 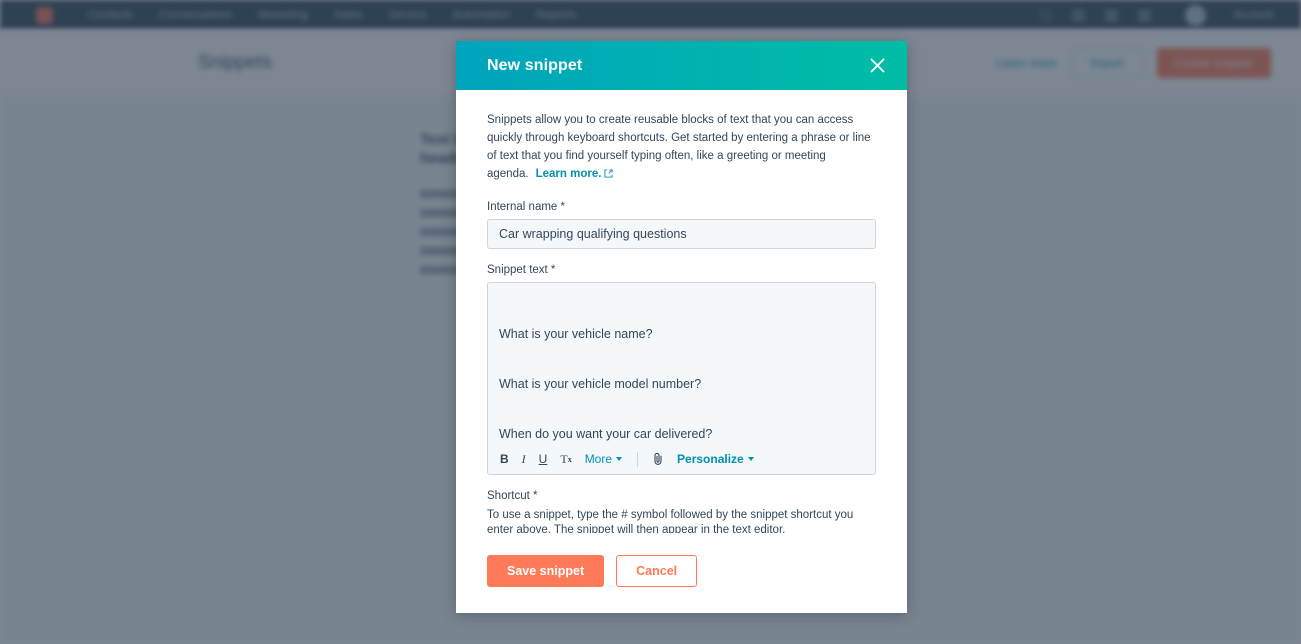 What do you see at coordinates (576, 334) in the screenshot?
I see `snippet-line: What is your vehicle name?` at bounding box center [576, 334].